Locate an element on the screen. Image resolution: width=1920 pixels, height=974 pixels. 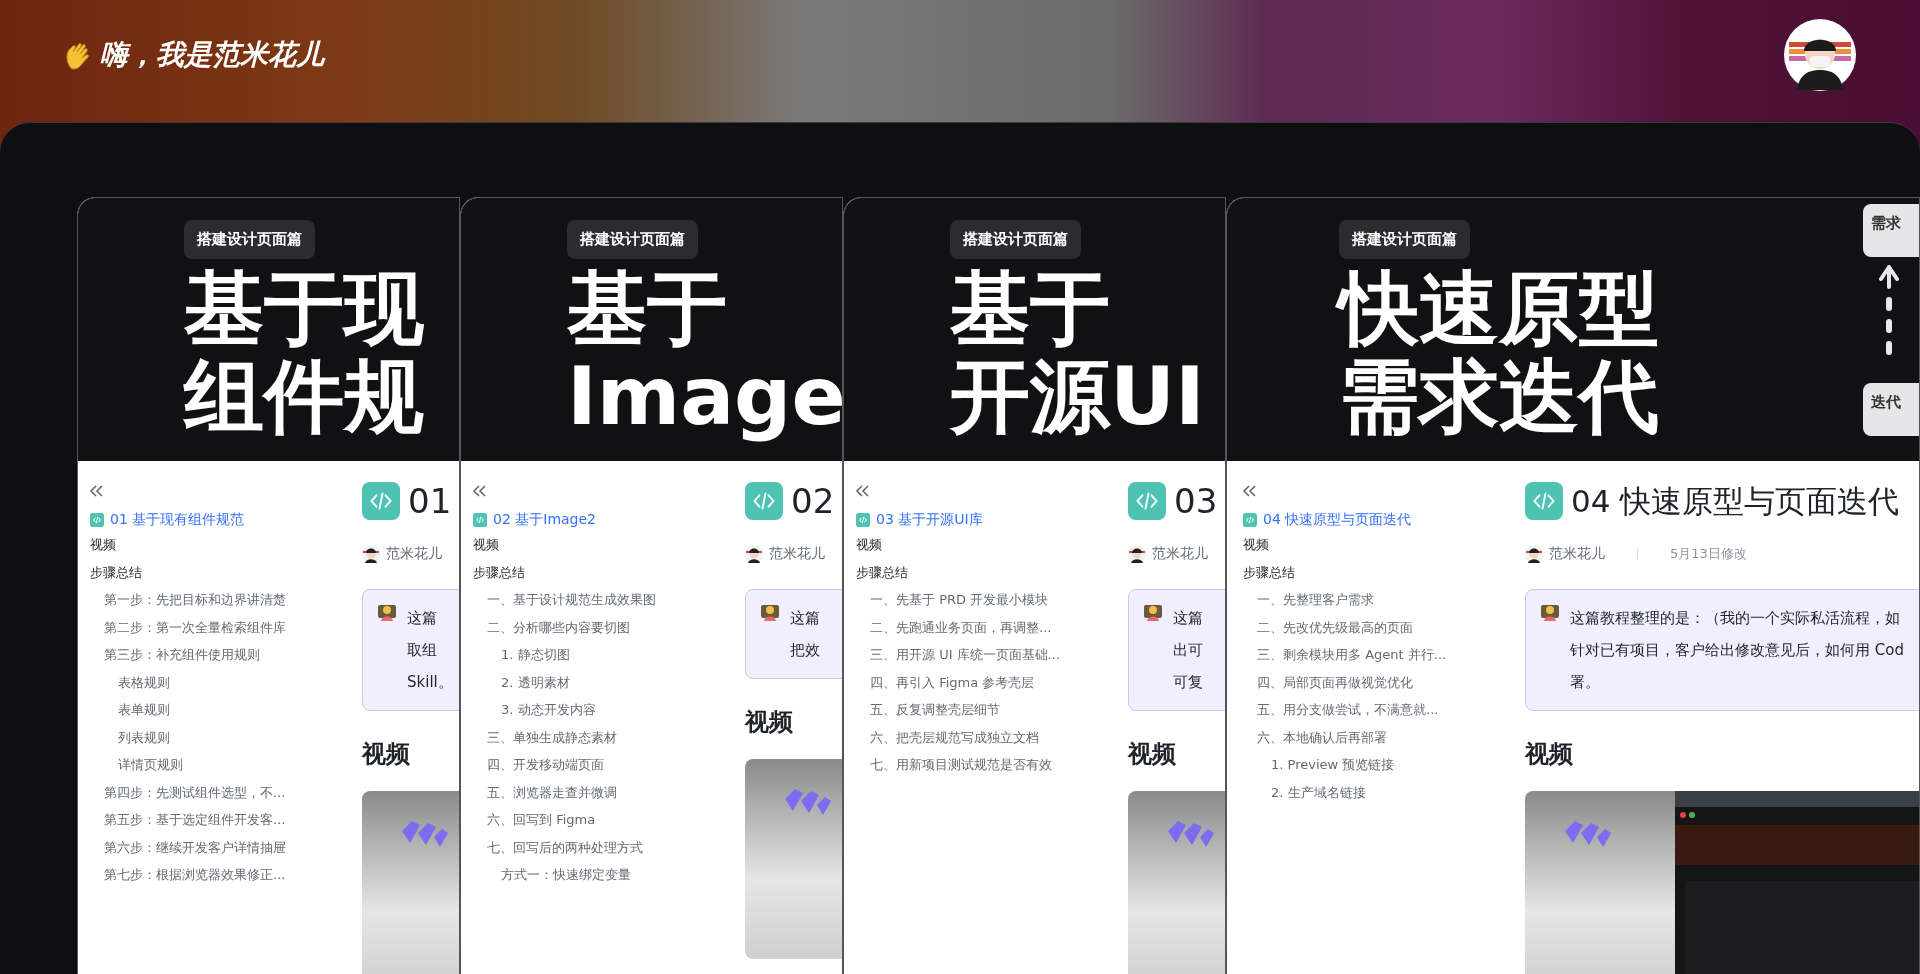
document-title: 04 快速原型与页面迭代 is located at coordinates (1735, 501).